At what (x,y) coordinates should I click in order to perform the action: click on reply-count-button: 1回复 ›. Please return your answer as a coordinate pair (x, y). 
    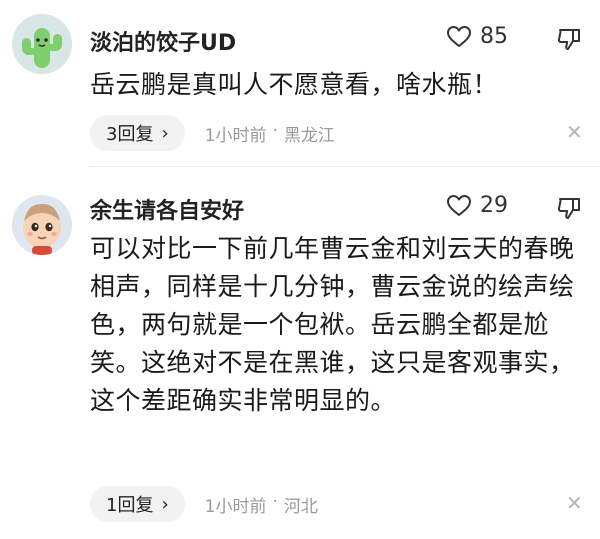
    Looking at the image, I should click on (137, 504).